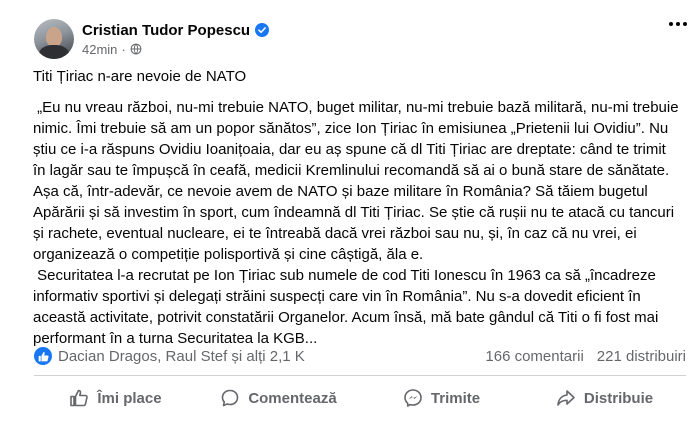 This screenshot has width=700, height=434. What do you see at coordinates (585, 356) in the screenshot?
I see `engagement-counts: 166 comentarii 221 distribuiri` at bounding box center [585, 356].